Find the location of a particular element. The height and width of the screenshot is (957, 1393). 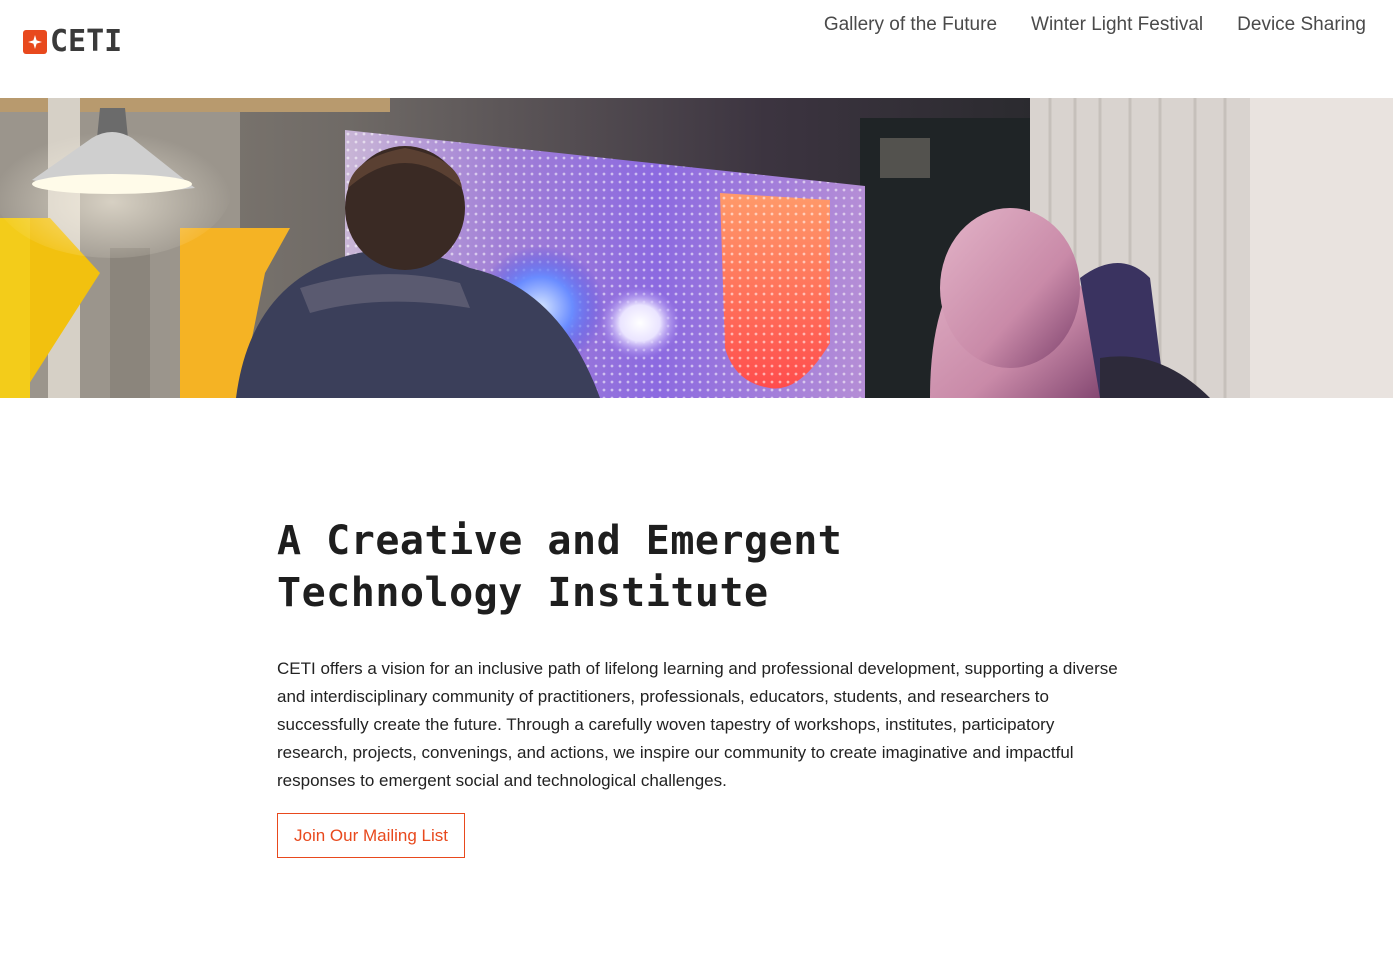

page-title-line-2: Technology Institute is located at coordinates (523, 593).